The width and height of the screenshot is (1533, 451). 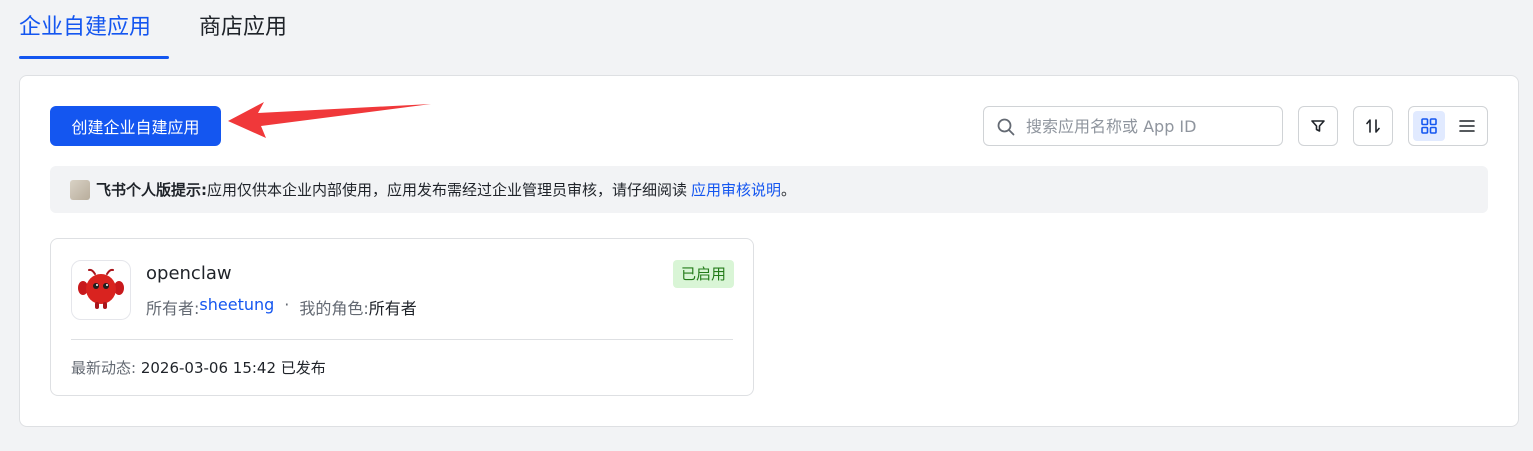 What do you see at coordinates (151, 190) in the screenshot?
I see `notice-prefix: 飞书个人版提示:` at bounding box center [151, 190].